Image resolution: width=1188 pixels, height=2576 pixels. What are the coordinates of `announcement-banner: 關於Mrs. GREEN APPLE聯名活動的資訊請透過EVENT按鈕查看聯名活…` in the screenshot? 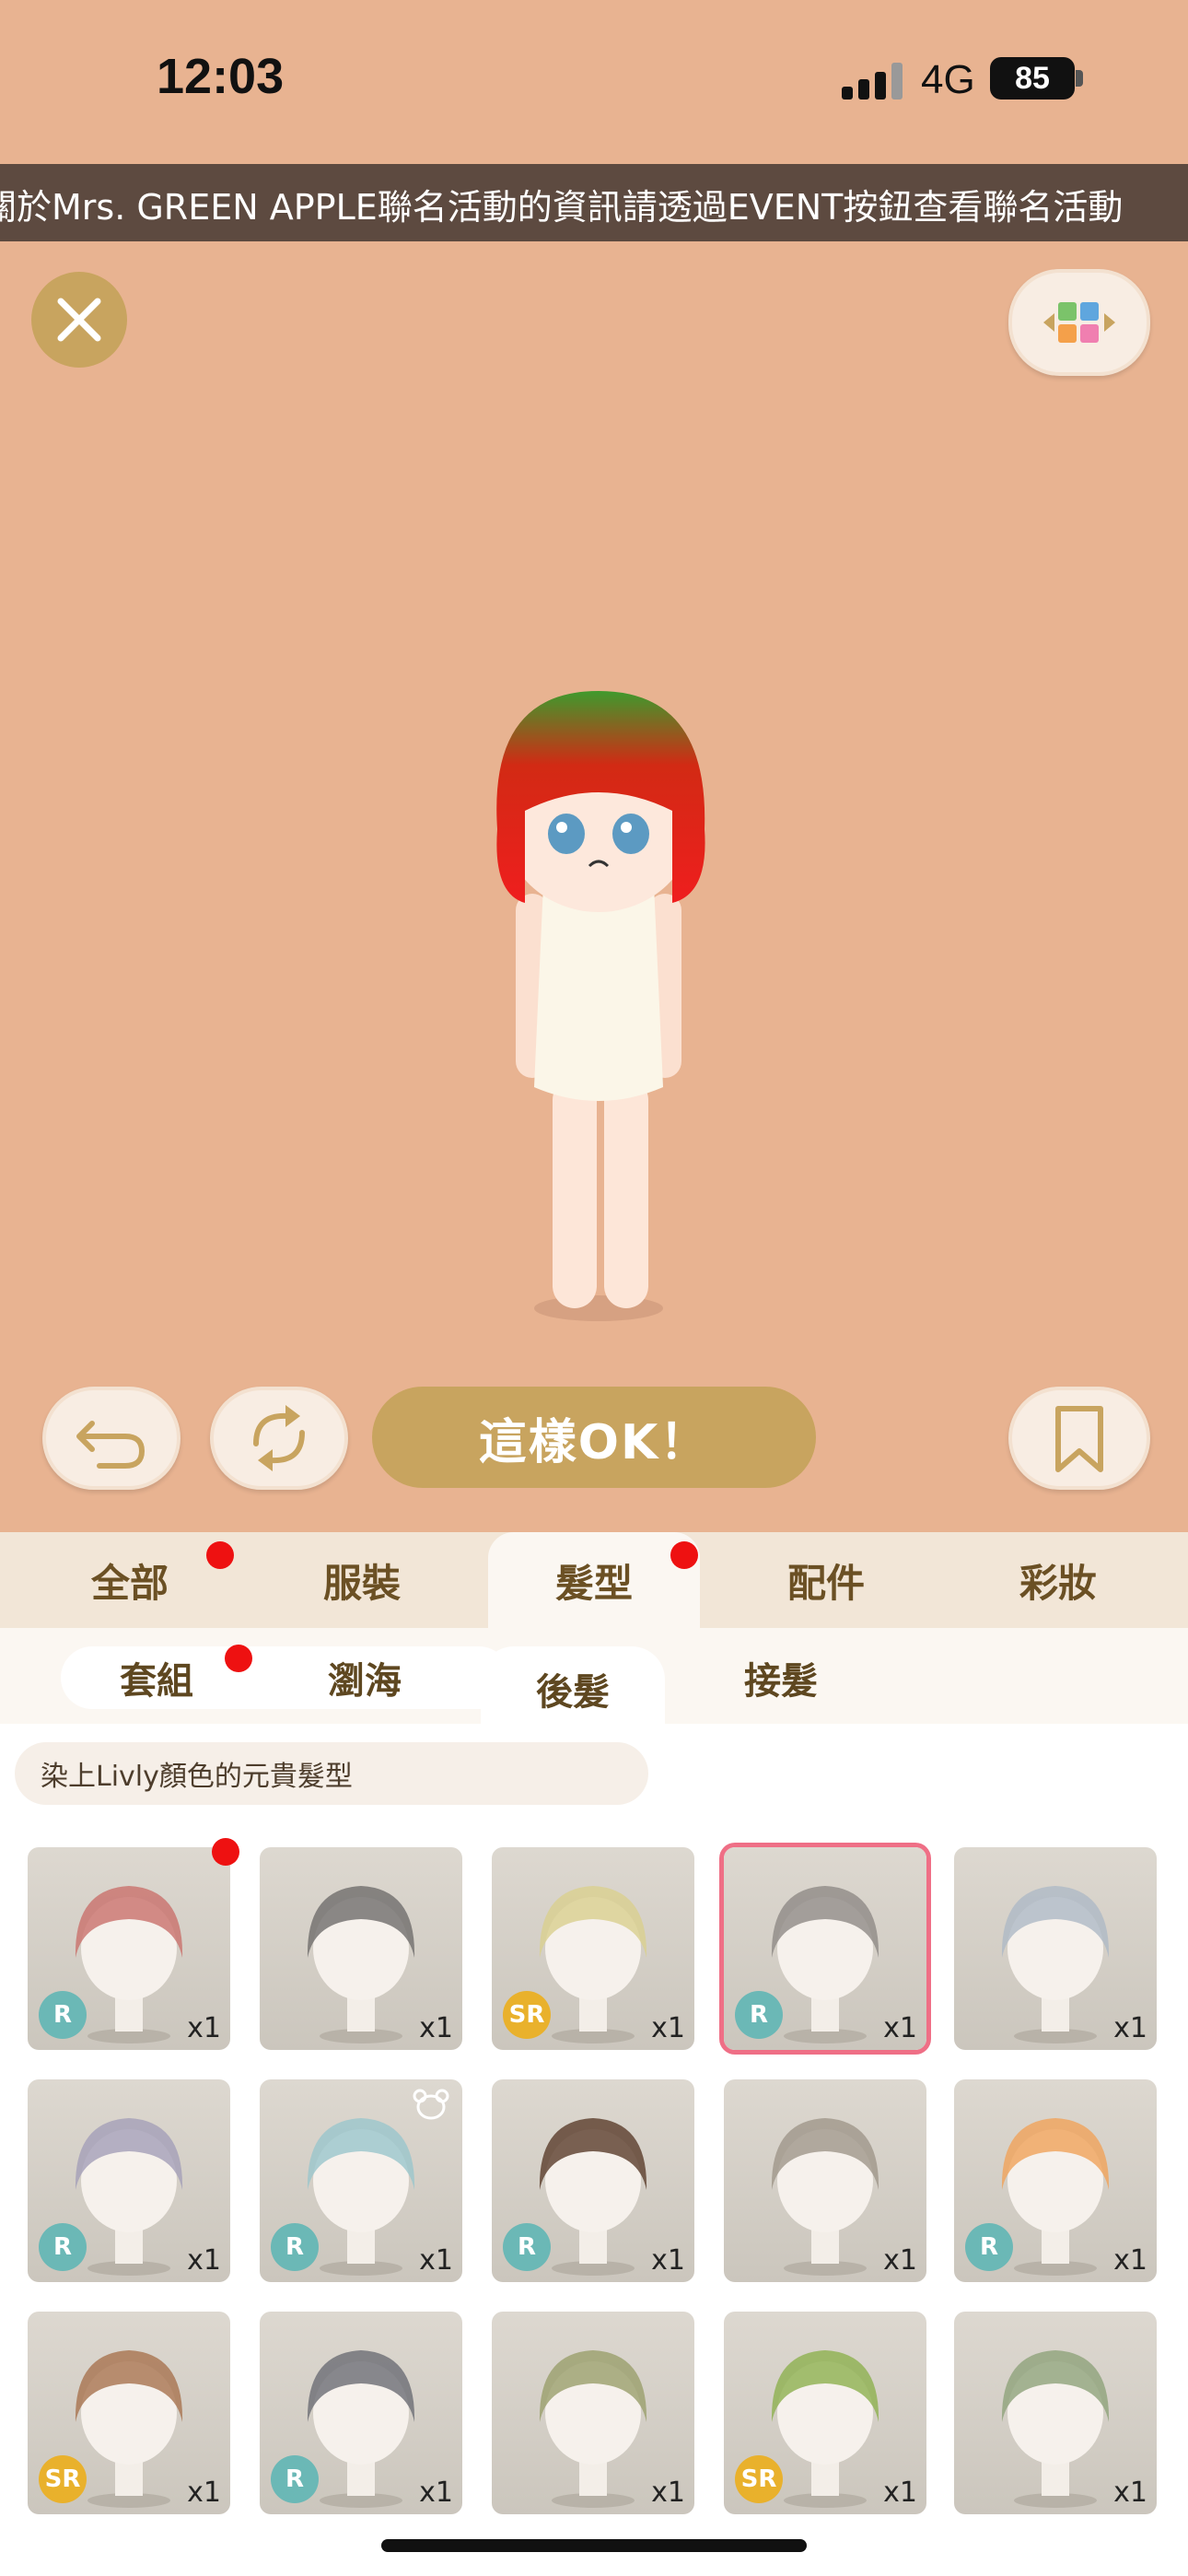 It's located at (594, 202).